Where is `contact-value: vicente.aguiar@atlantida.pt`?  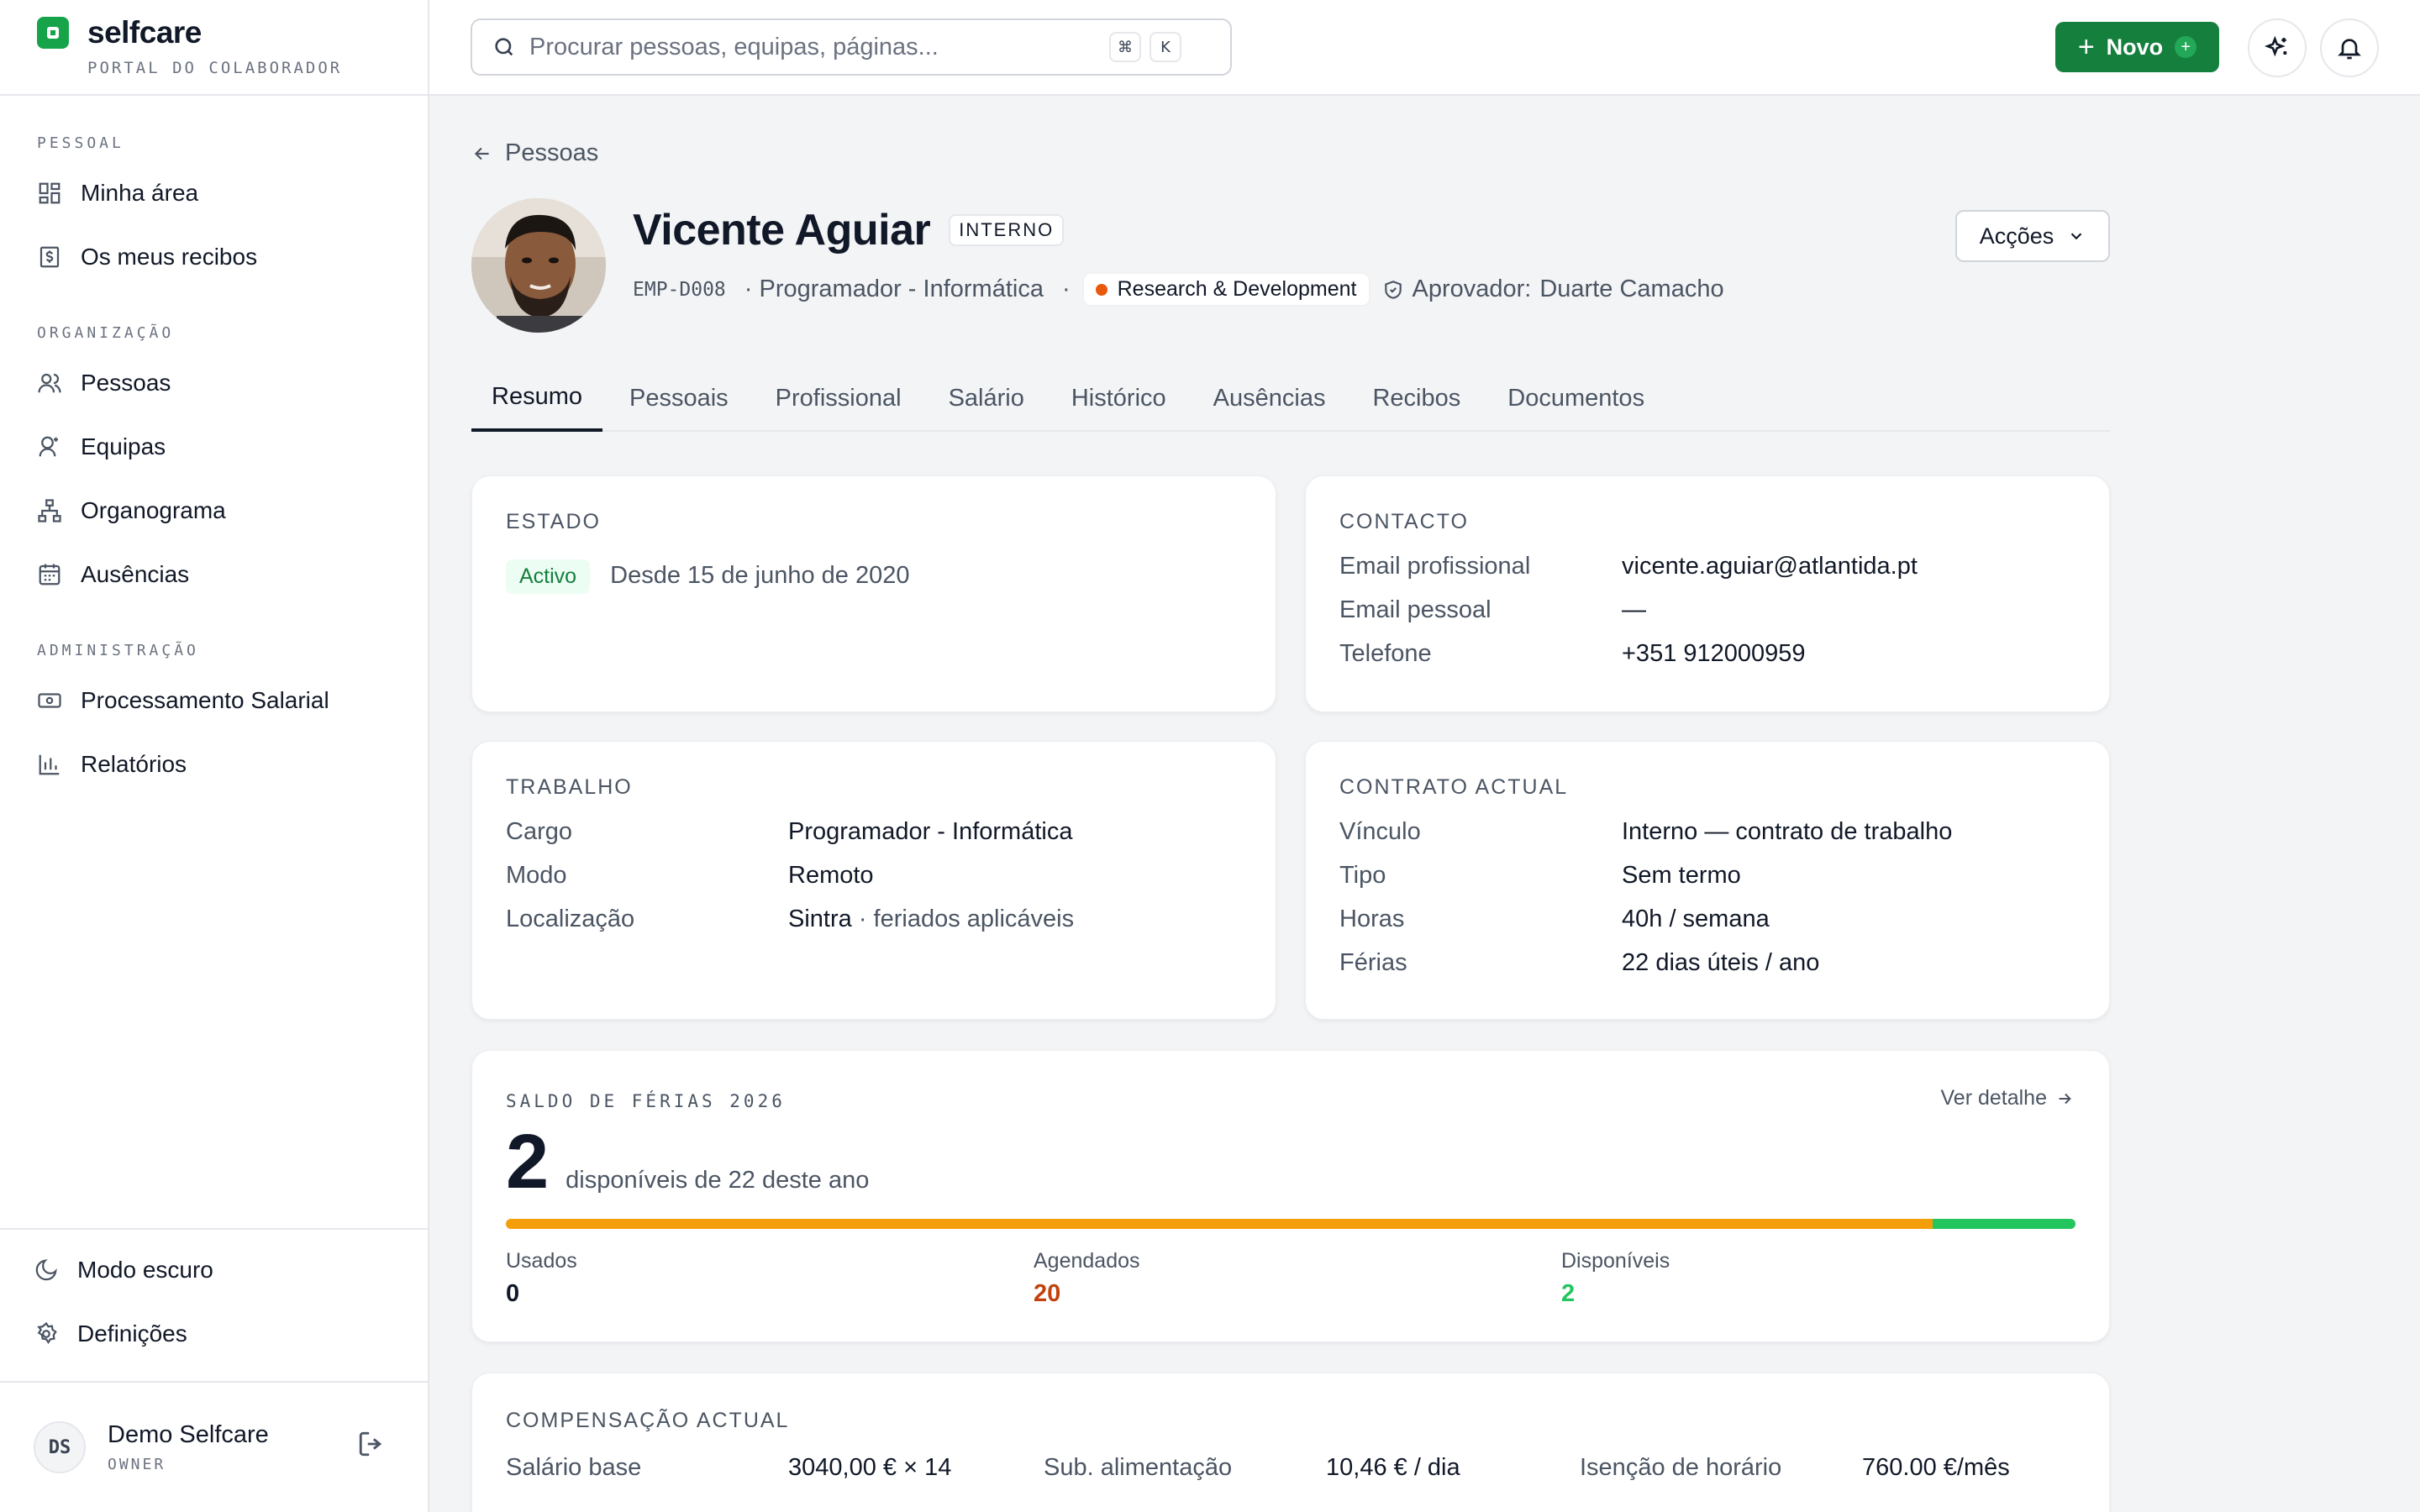 contact-value: vicente.aguiar@atlantida.pt is located at coordinates (1770, 566).